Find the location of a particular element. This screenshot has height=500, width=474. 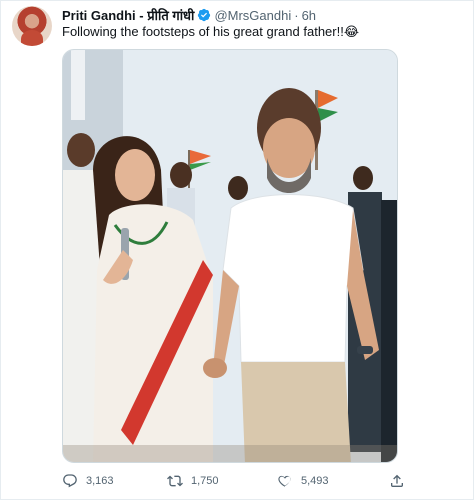

tweet-actions: 3,163 1,750 5,493 is located at coordinates (232, 481).